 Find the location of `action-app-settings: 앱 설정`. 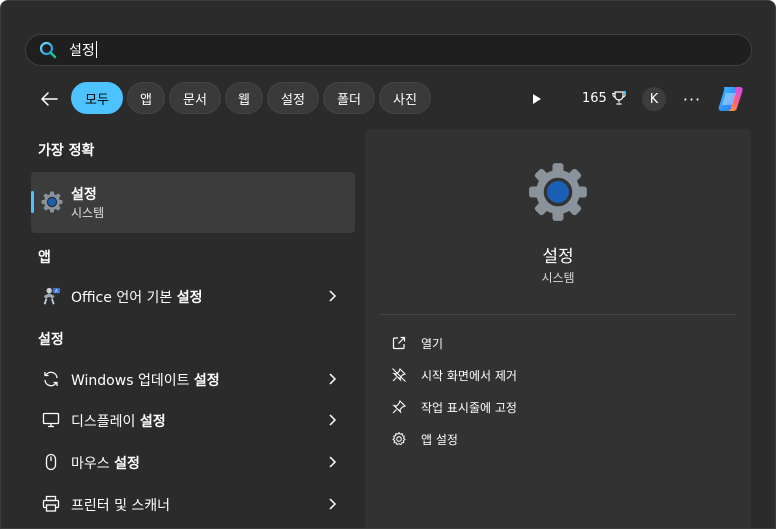

action-app-settings: 앱 설정 is located at coordinates (424, 439).